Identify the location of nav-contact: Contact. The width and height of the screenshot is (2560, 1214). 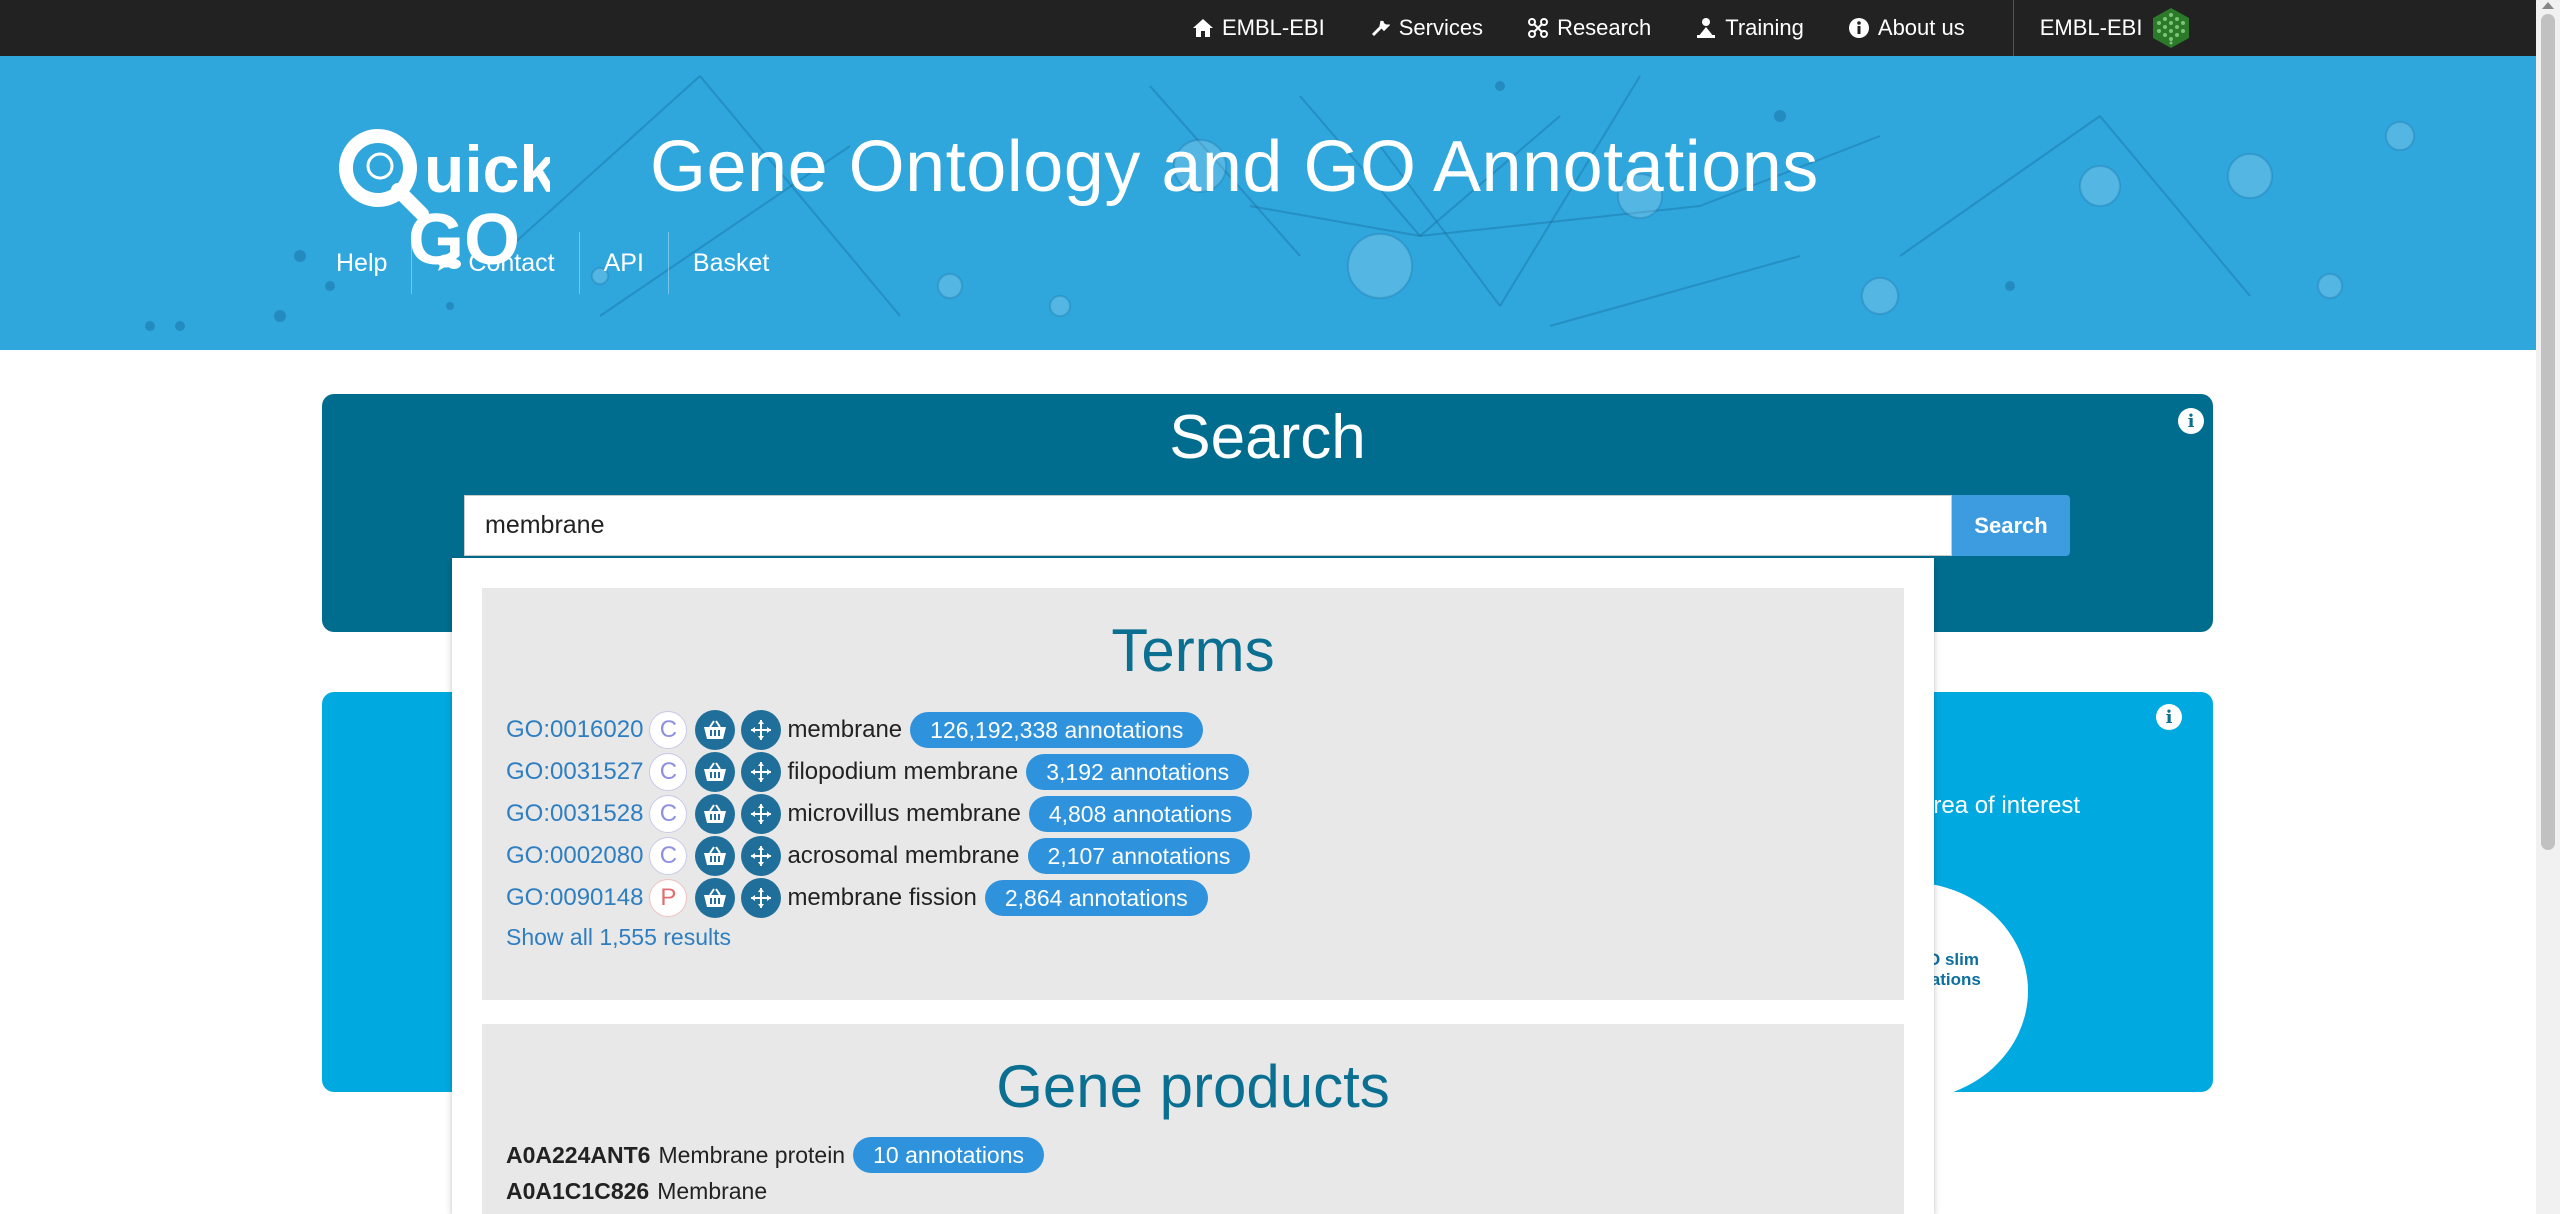
(496, 263).